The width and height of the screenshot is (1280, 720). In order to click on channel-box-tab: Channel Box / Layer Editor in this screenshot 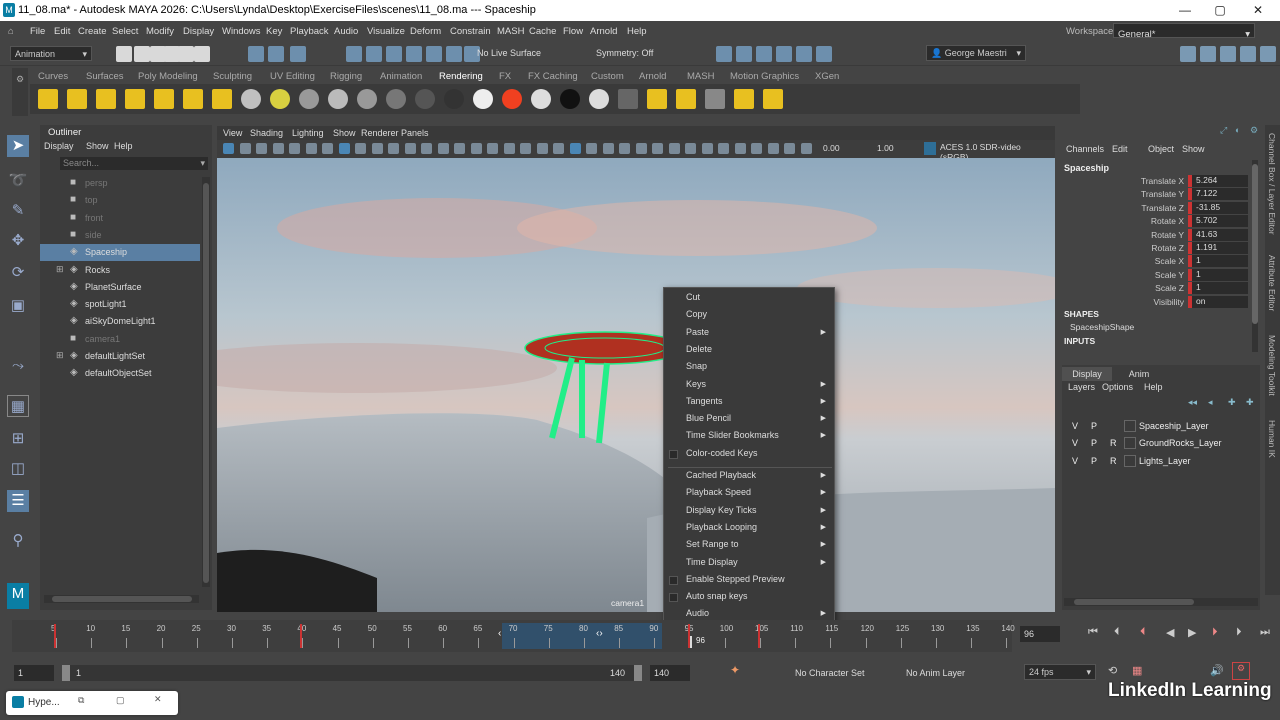, I will do `click(1272, 184)`.